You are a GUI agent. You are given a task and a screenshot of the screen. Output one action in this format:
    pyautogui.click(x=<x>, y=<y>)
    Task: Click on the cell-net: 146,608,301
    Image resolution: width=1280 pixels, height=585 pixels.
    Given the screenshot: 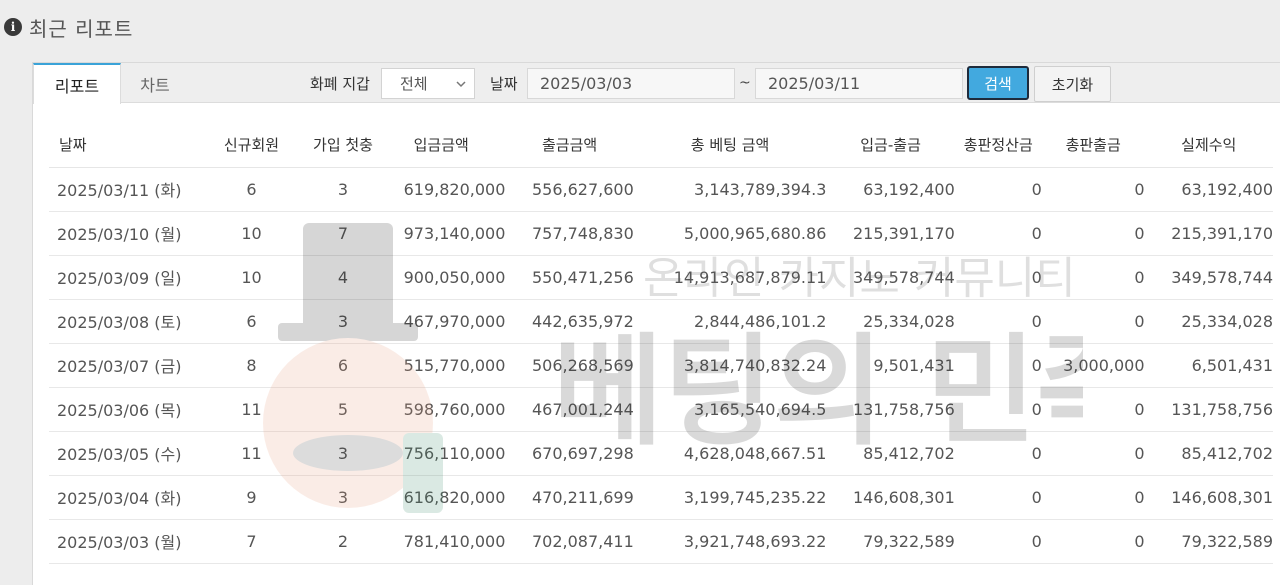 What is the action you would take?
    pyautogui.click(x=890, y=497)
    